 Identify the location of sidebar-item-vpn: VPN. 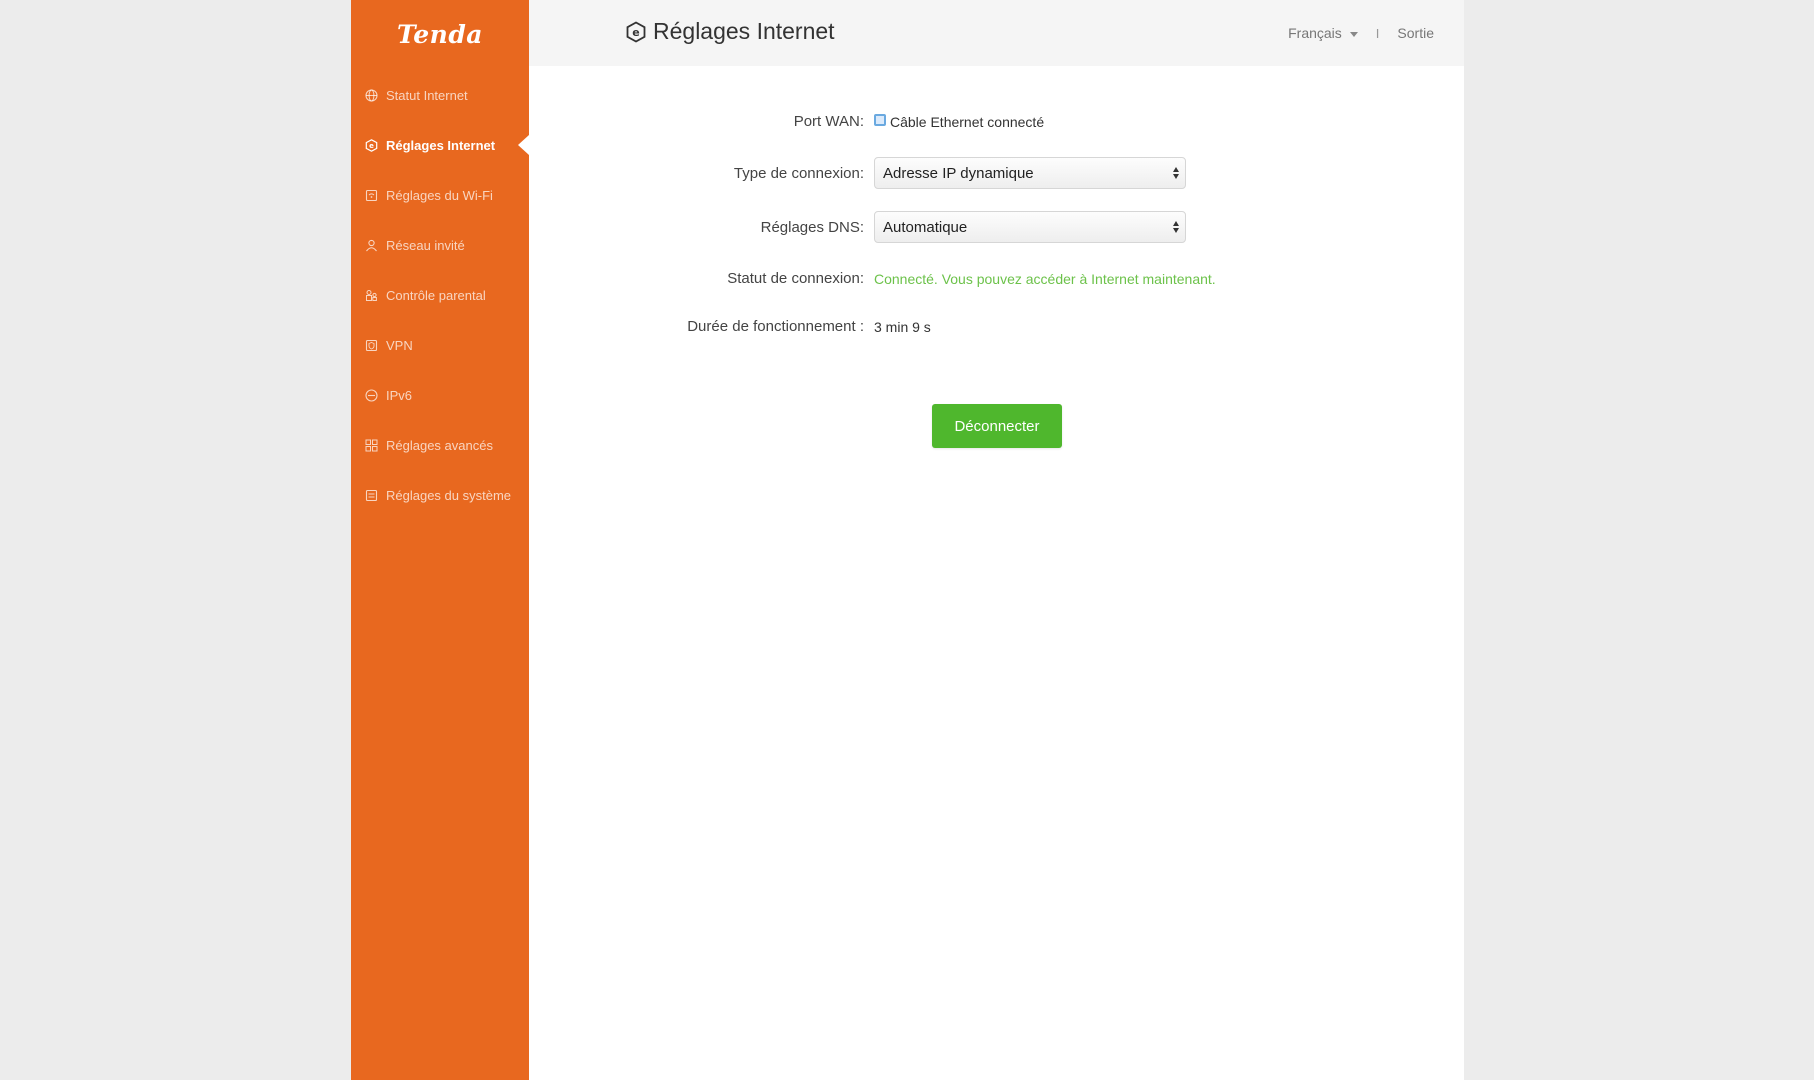
(440, 345).